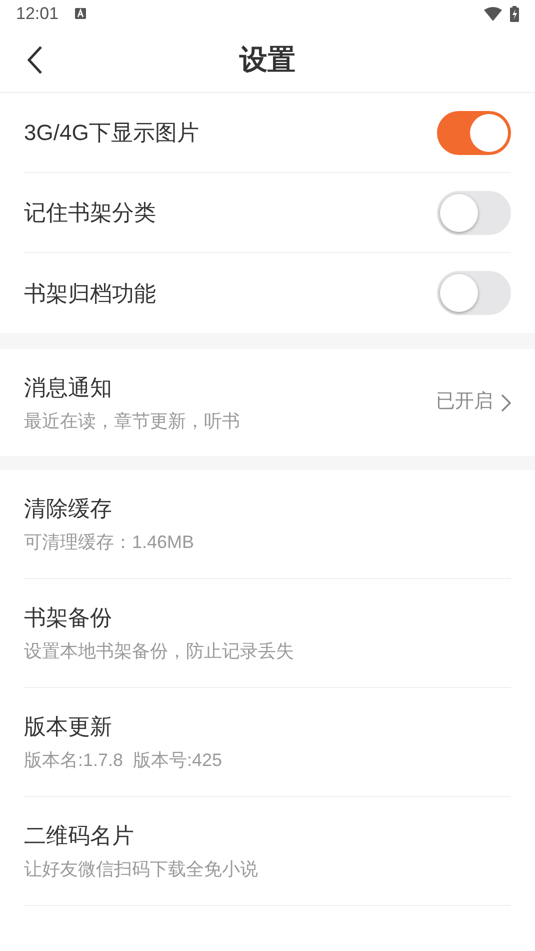 Image resolution: width=535 pixels, height=951 pixels. What do you see at coordinates (464, 402) in the screenshot?
I see `status-value: 已开启` at bounding box center [464, 402].